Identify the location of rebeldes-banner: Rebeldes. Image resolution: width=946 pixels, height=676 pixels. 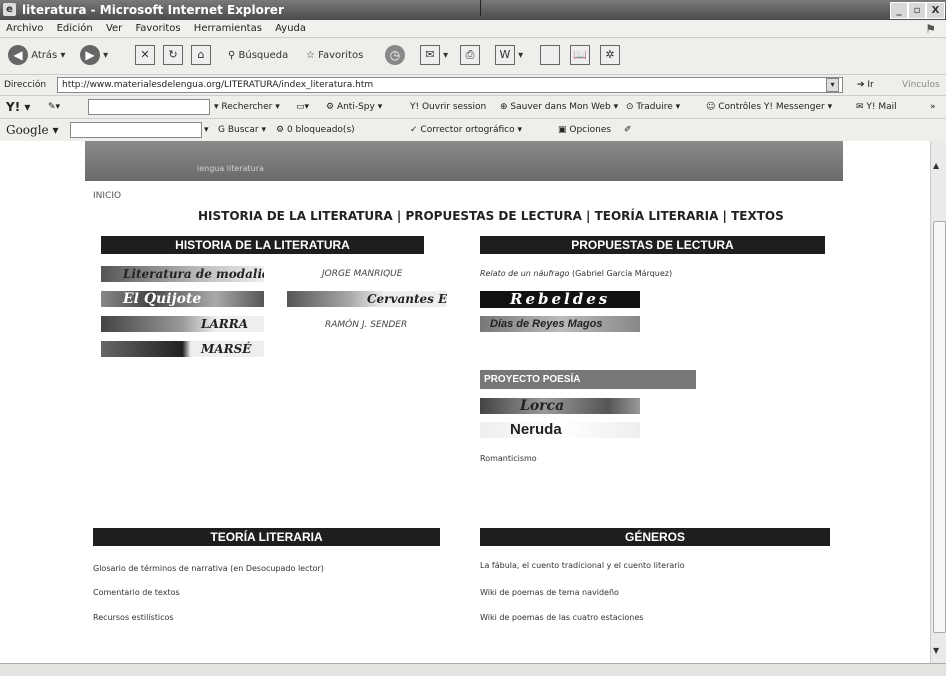
(560, 299).